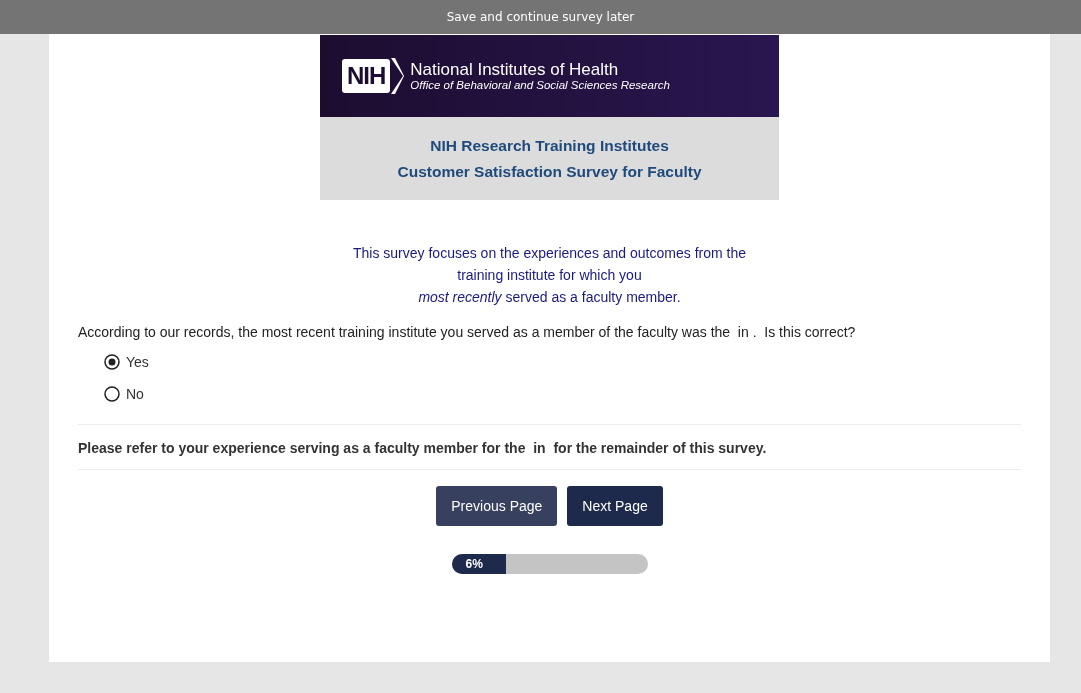 Image resolution: width=1081 pixels, height=693 pixels. I want to click on next-page-button: Next Page, so click(615, 506).